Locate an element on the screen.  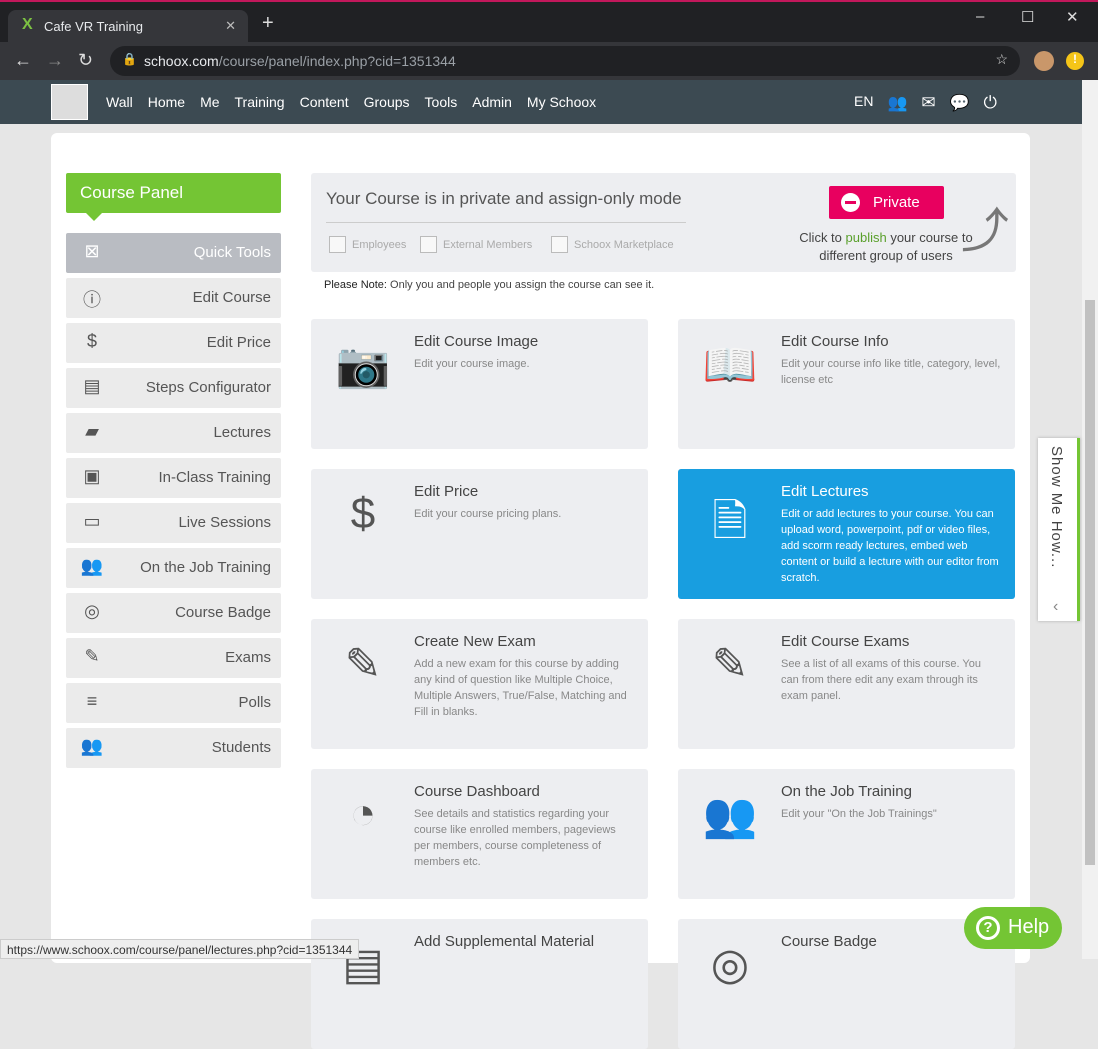
minimize-button: – is located at coordinates (980, 16).